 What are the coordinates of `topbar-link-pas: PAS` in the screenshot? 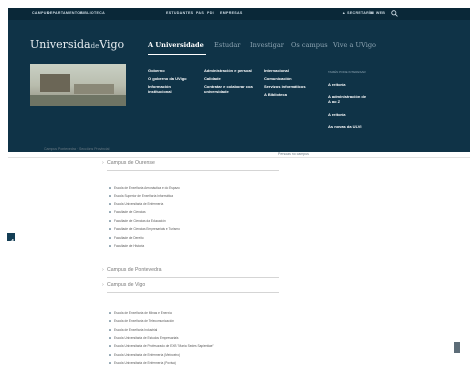 It's located at (200, 13).